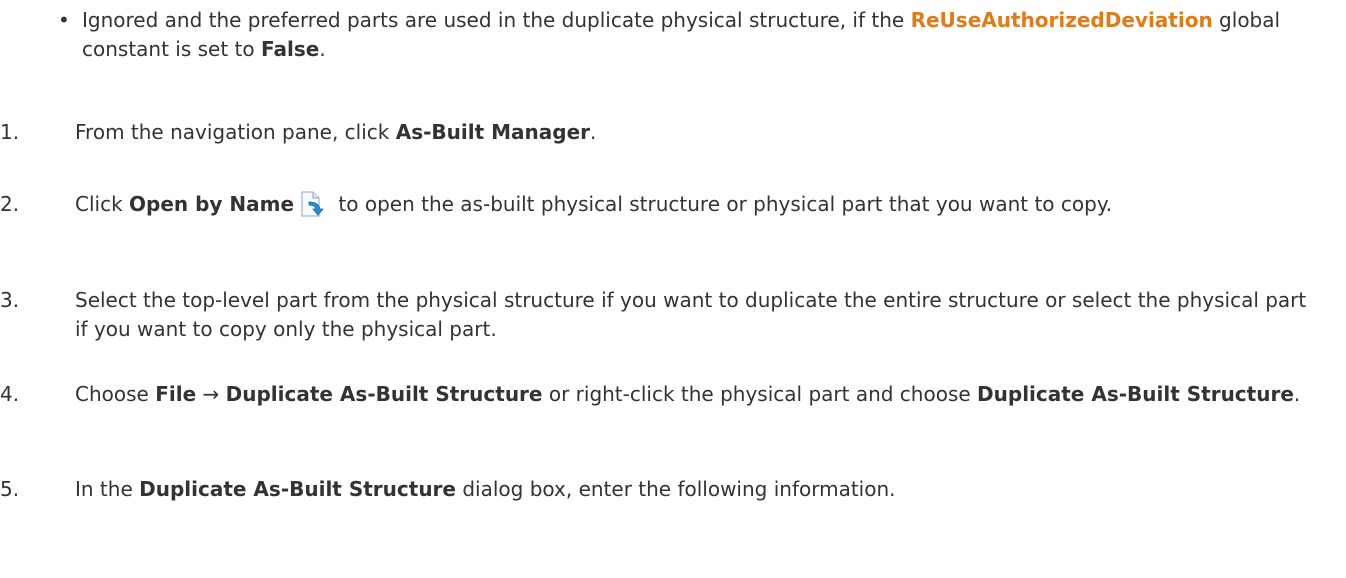 This screenshot has width=1346, height=578. Describe the element at coordinates (10, 204) in the screenshot. I see `step-number: 2.` at that location.